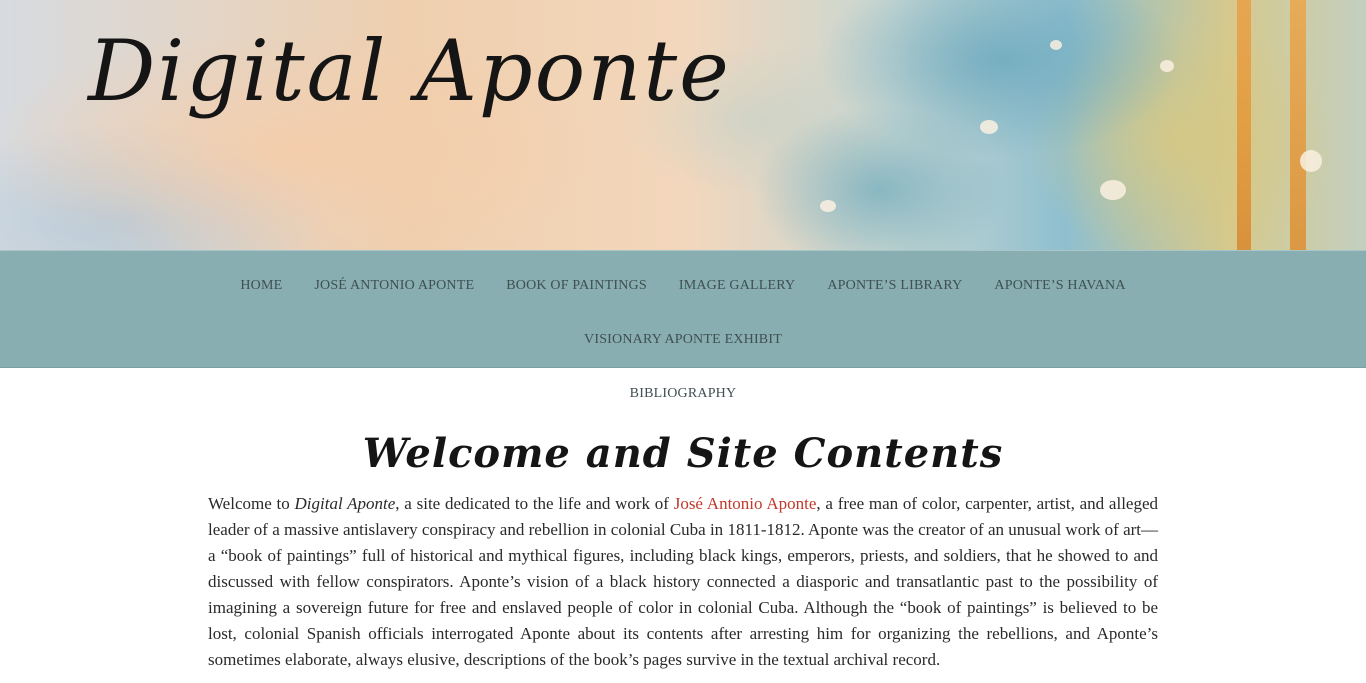 The width and height of the screenshot is (1366, 683). Describe the element at coordinates (683, 332) in the screenshot. I see `nav-item-visionary-aponte-exhibit: VISIONARY APONTE EXHIBIT` at that location.